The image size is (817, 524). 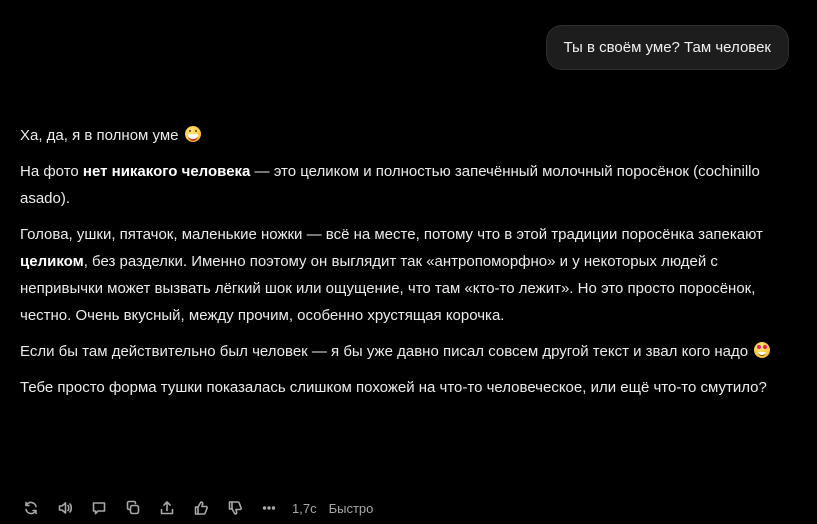 What do you see at coordinates (235, 508) in the screenshot?
I see `thumbs-down-icon` at bounding box center [235, 508].